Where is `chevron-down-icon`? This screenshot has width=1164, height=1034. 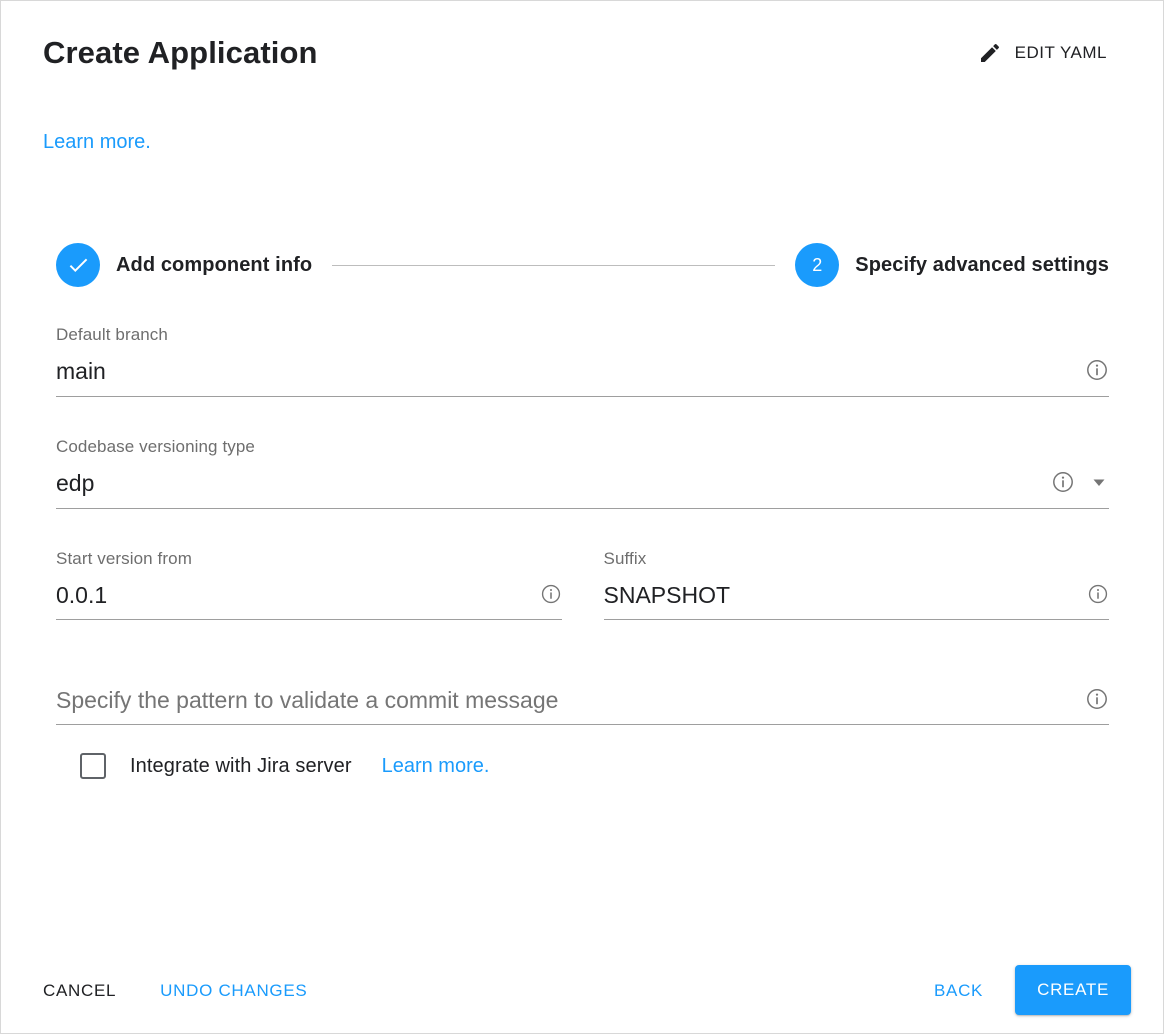
chevron-down-icon is located at coordinates (1099, 484).